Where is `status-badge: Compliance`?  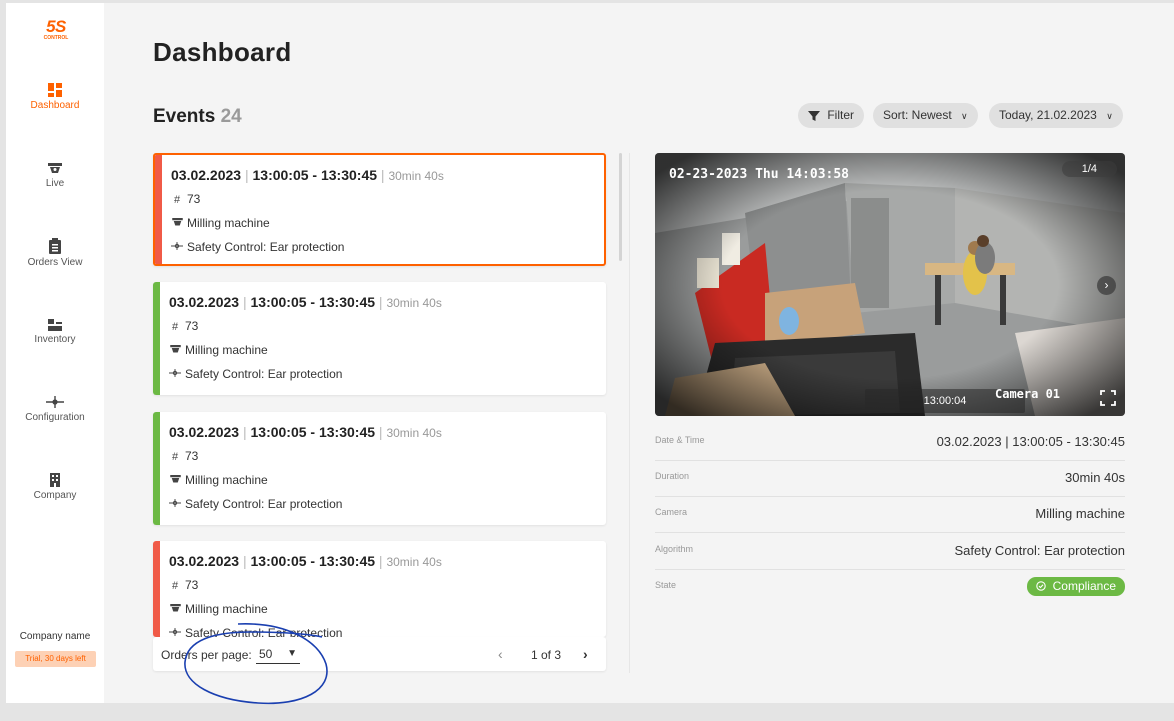
status-badge: Compliance is located at coordinates (1076, 586).